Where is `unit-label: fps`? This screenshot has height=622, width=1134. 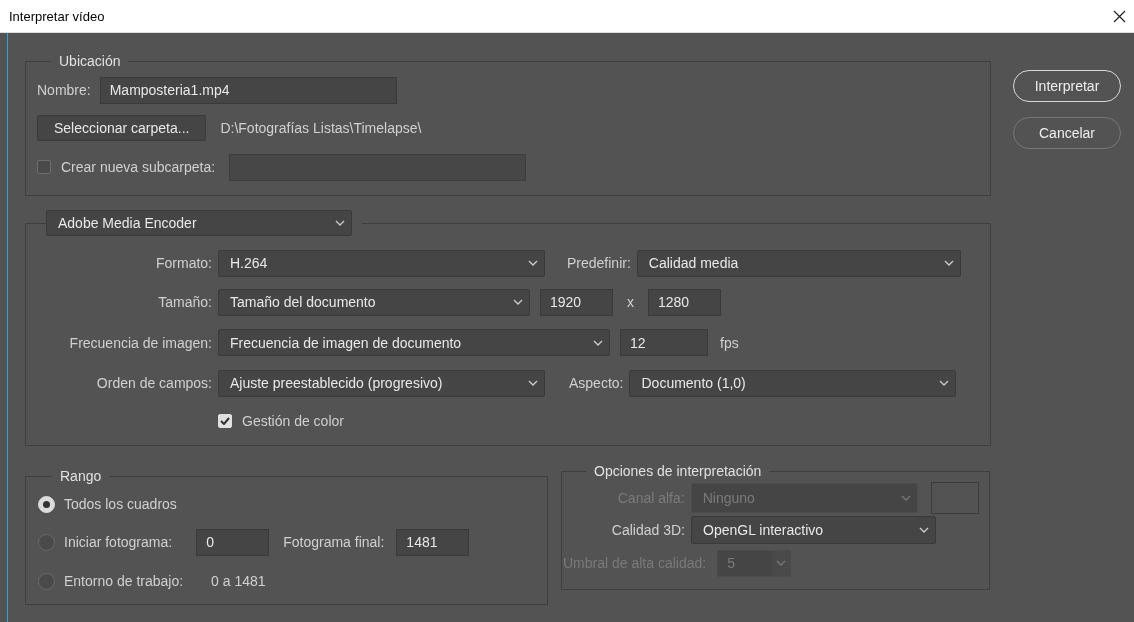 unit-label: fps is located at coordinates (729, 342).